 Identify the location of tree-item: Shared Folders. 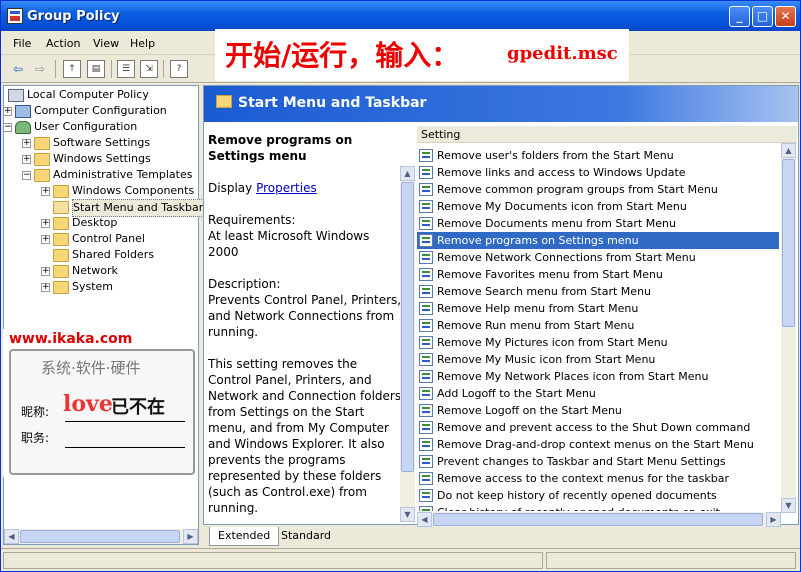
(101, 255).